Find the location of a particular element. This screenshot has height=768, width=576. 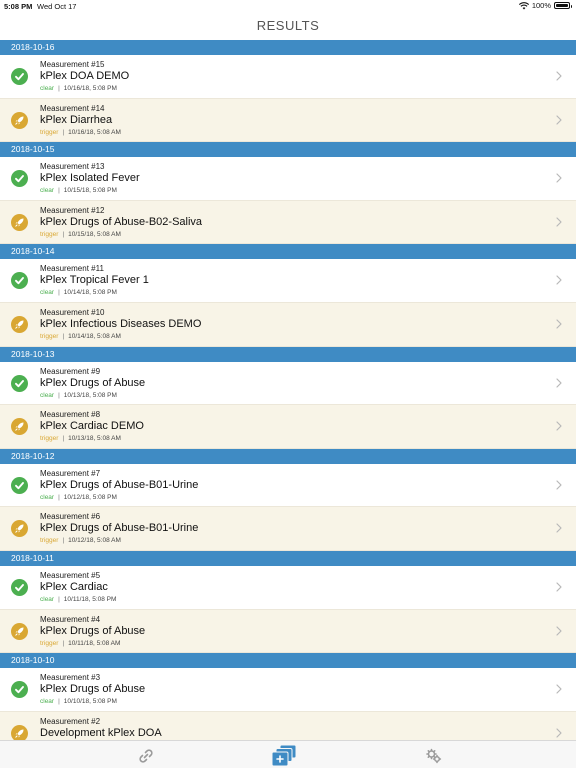

measurement-number: Measurement #13 is located at coordinates (72, 167).